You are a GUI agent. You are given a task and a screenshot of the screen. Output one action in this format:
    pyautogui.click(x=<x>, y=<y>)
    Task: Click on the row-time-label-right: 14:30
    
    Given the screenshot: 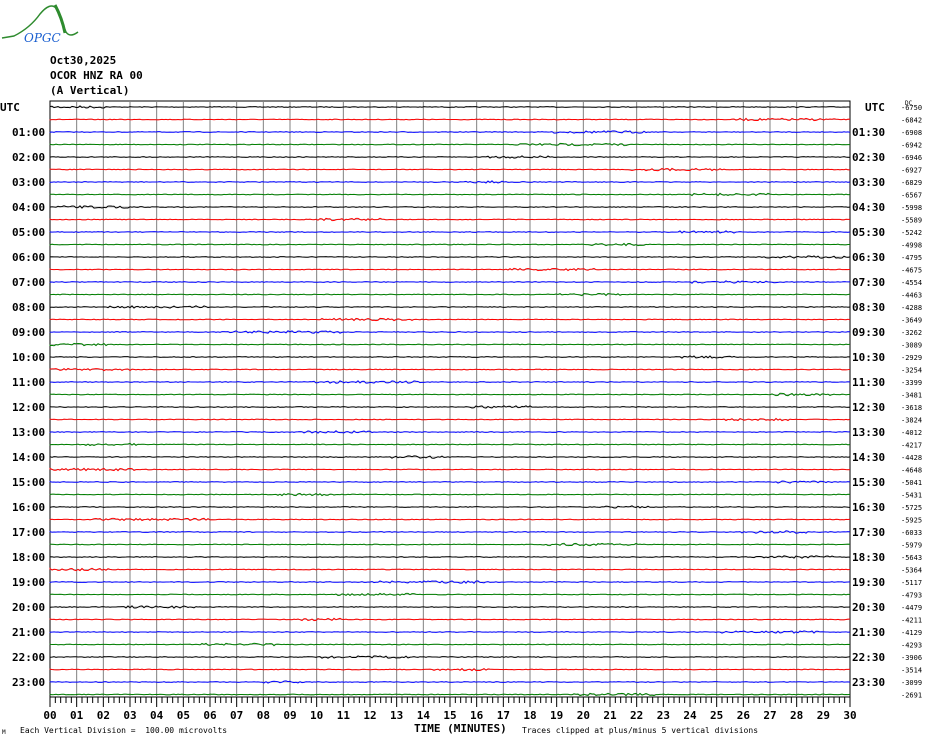 What is the action you would take?
    pyautogui.click(x=868, y=457)
    